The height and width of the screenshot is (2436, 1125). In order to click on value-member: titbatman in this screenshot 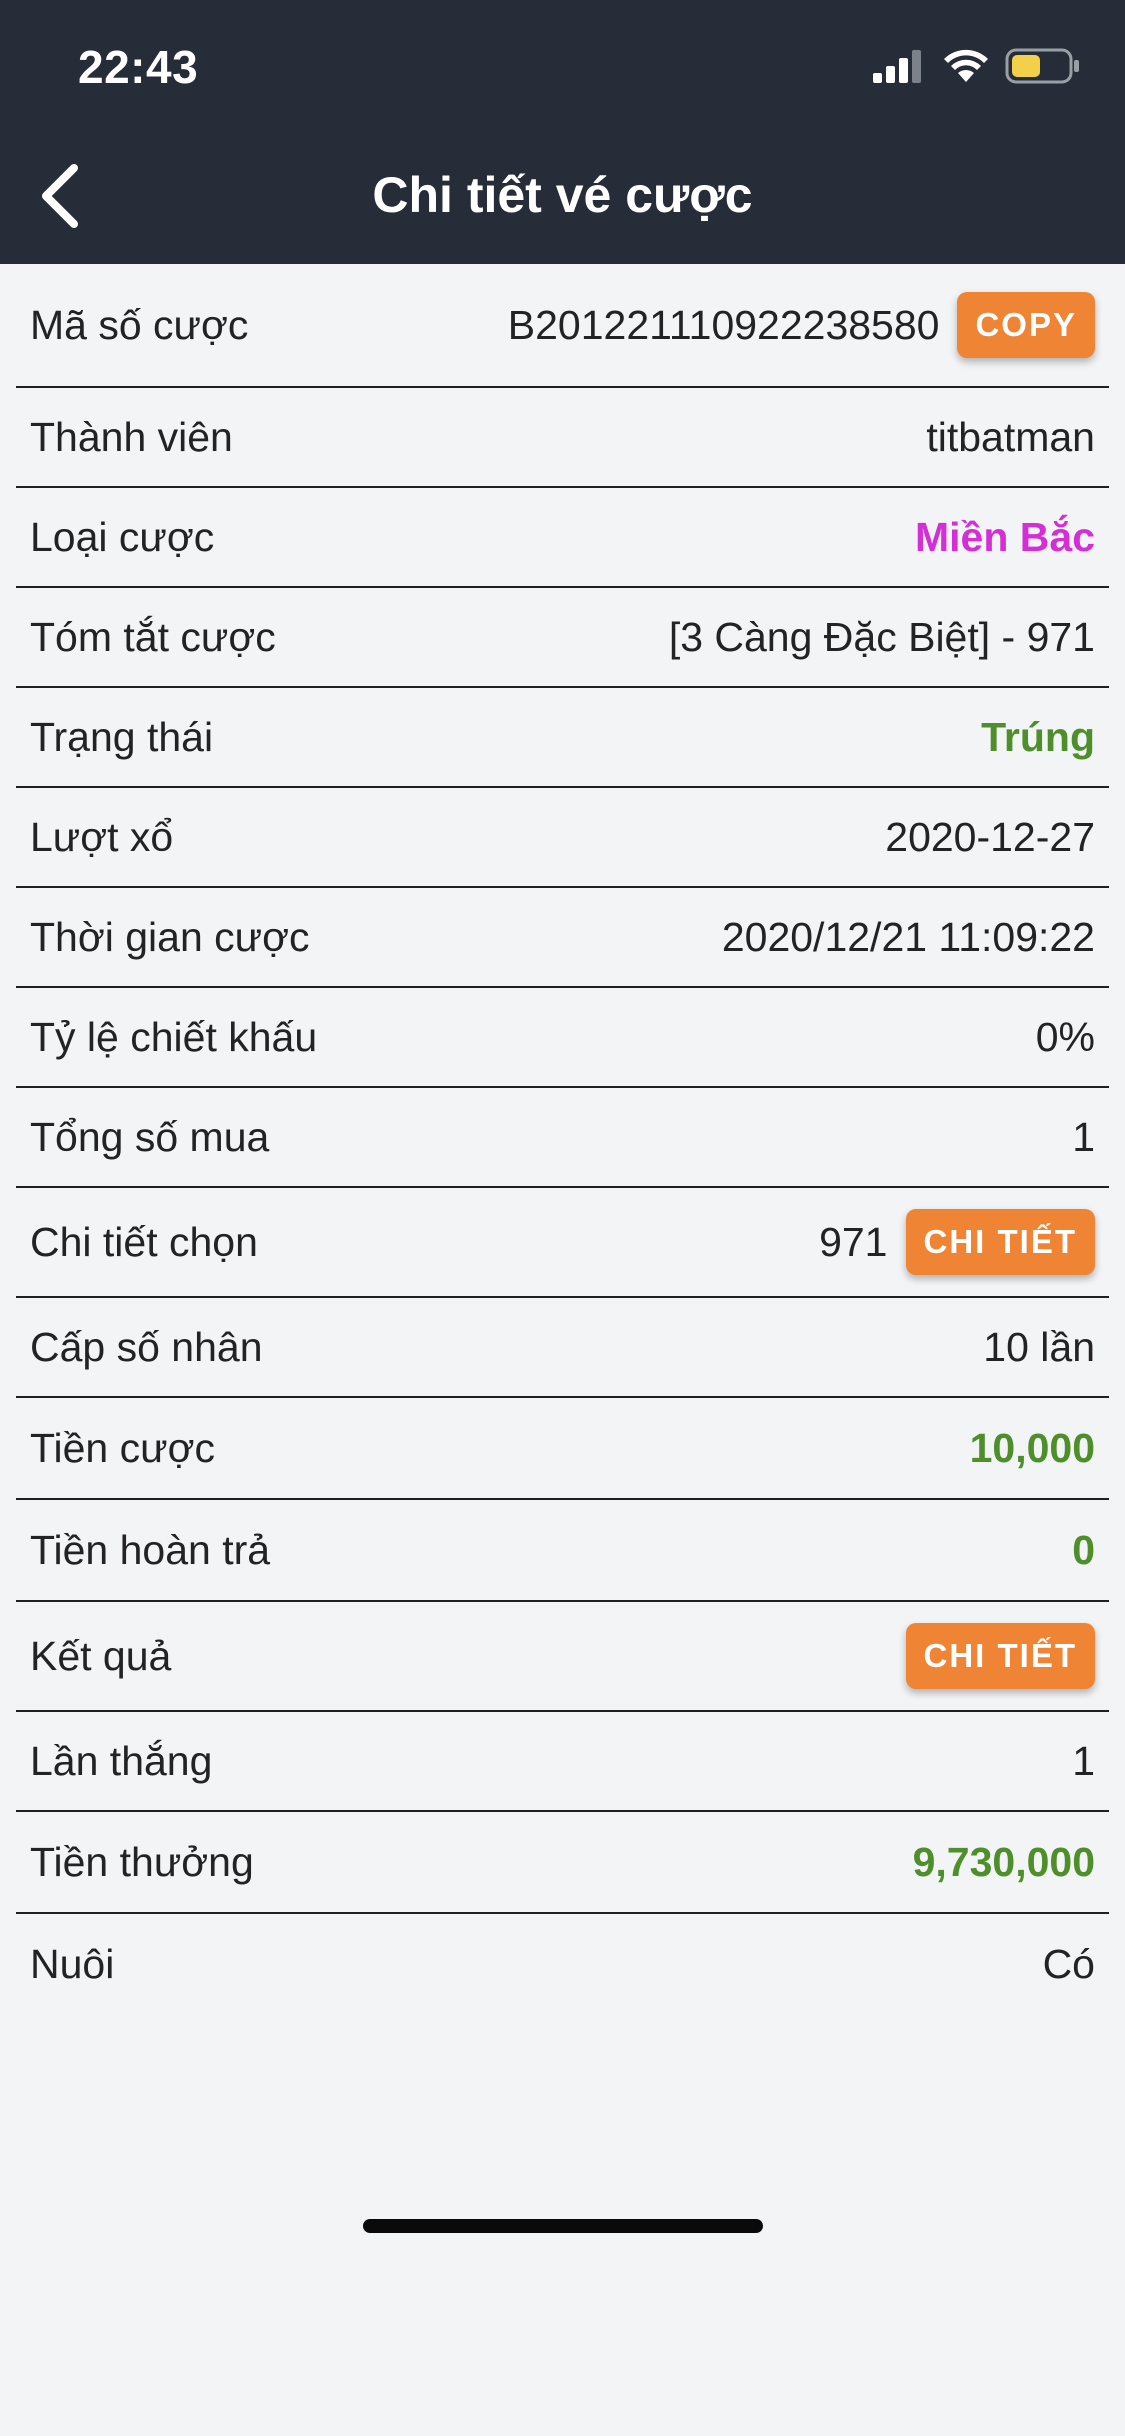, I will do `click(1010, 436)`.